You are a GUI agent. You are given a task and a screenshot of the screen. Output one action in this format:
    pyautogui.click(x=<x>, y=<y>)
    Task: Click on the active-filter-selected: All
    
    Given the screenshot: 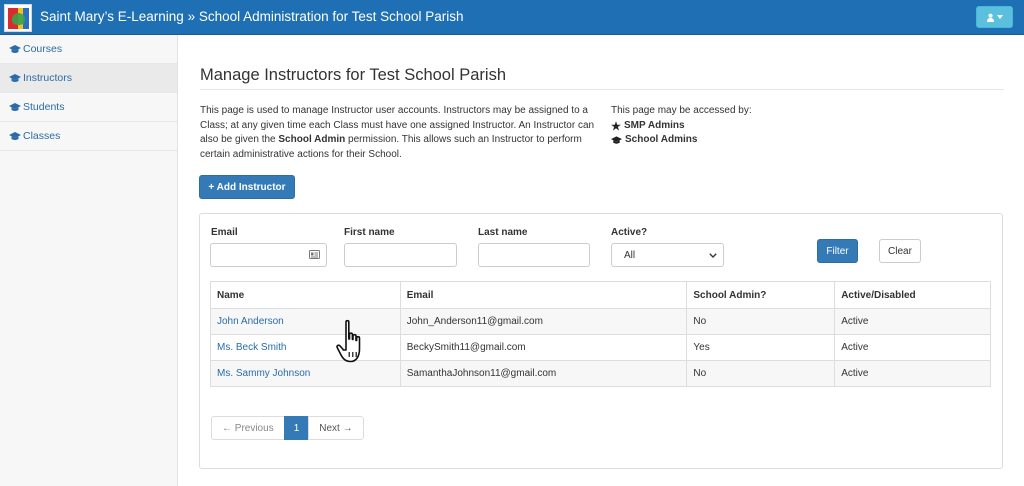 What is the action you would take?
    pyautogui.click(x=630, y=255)
    